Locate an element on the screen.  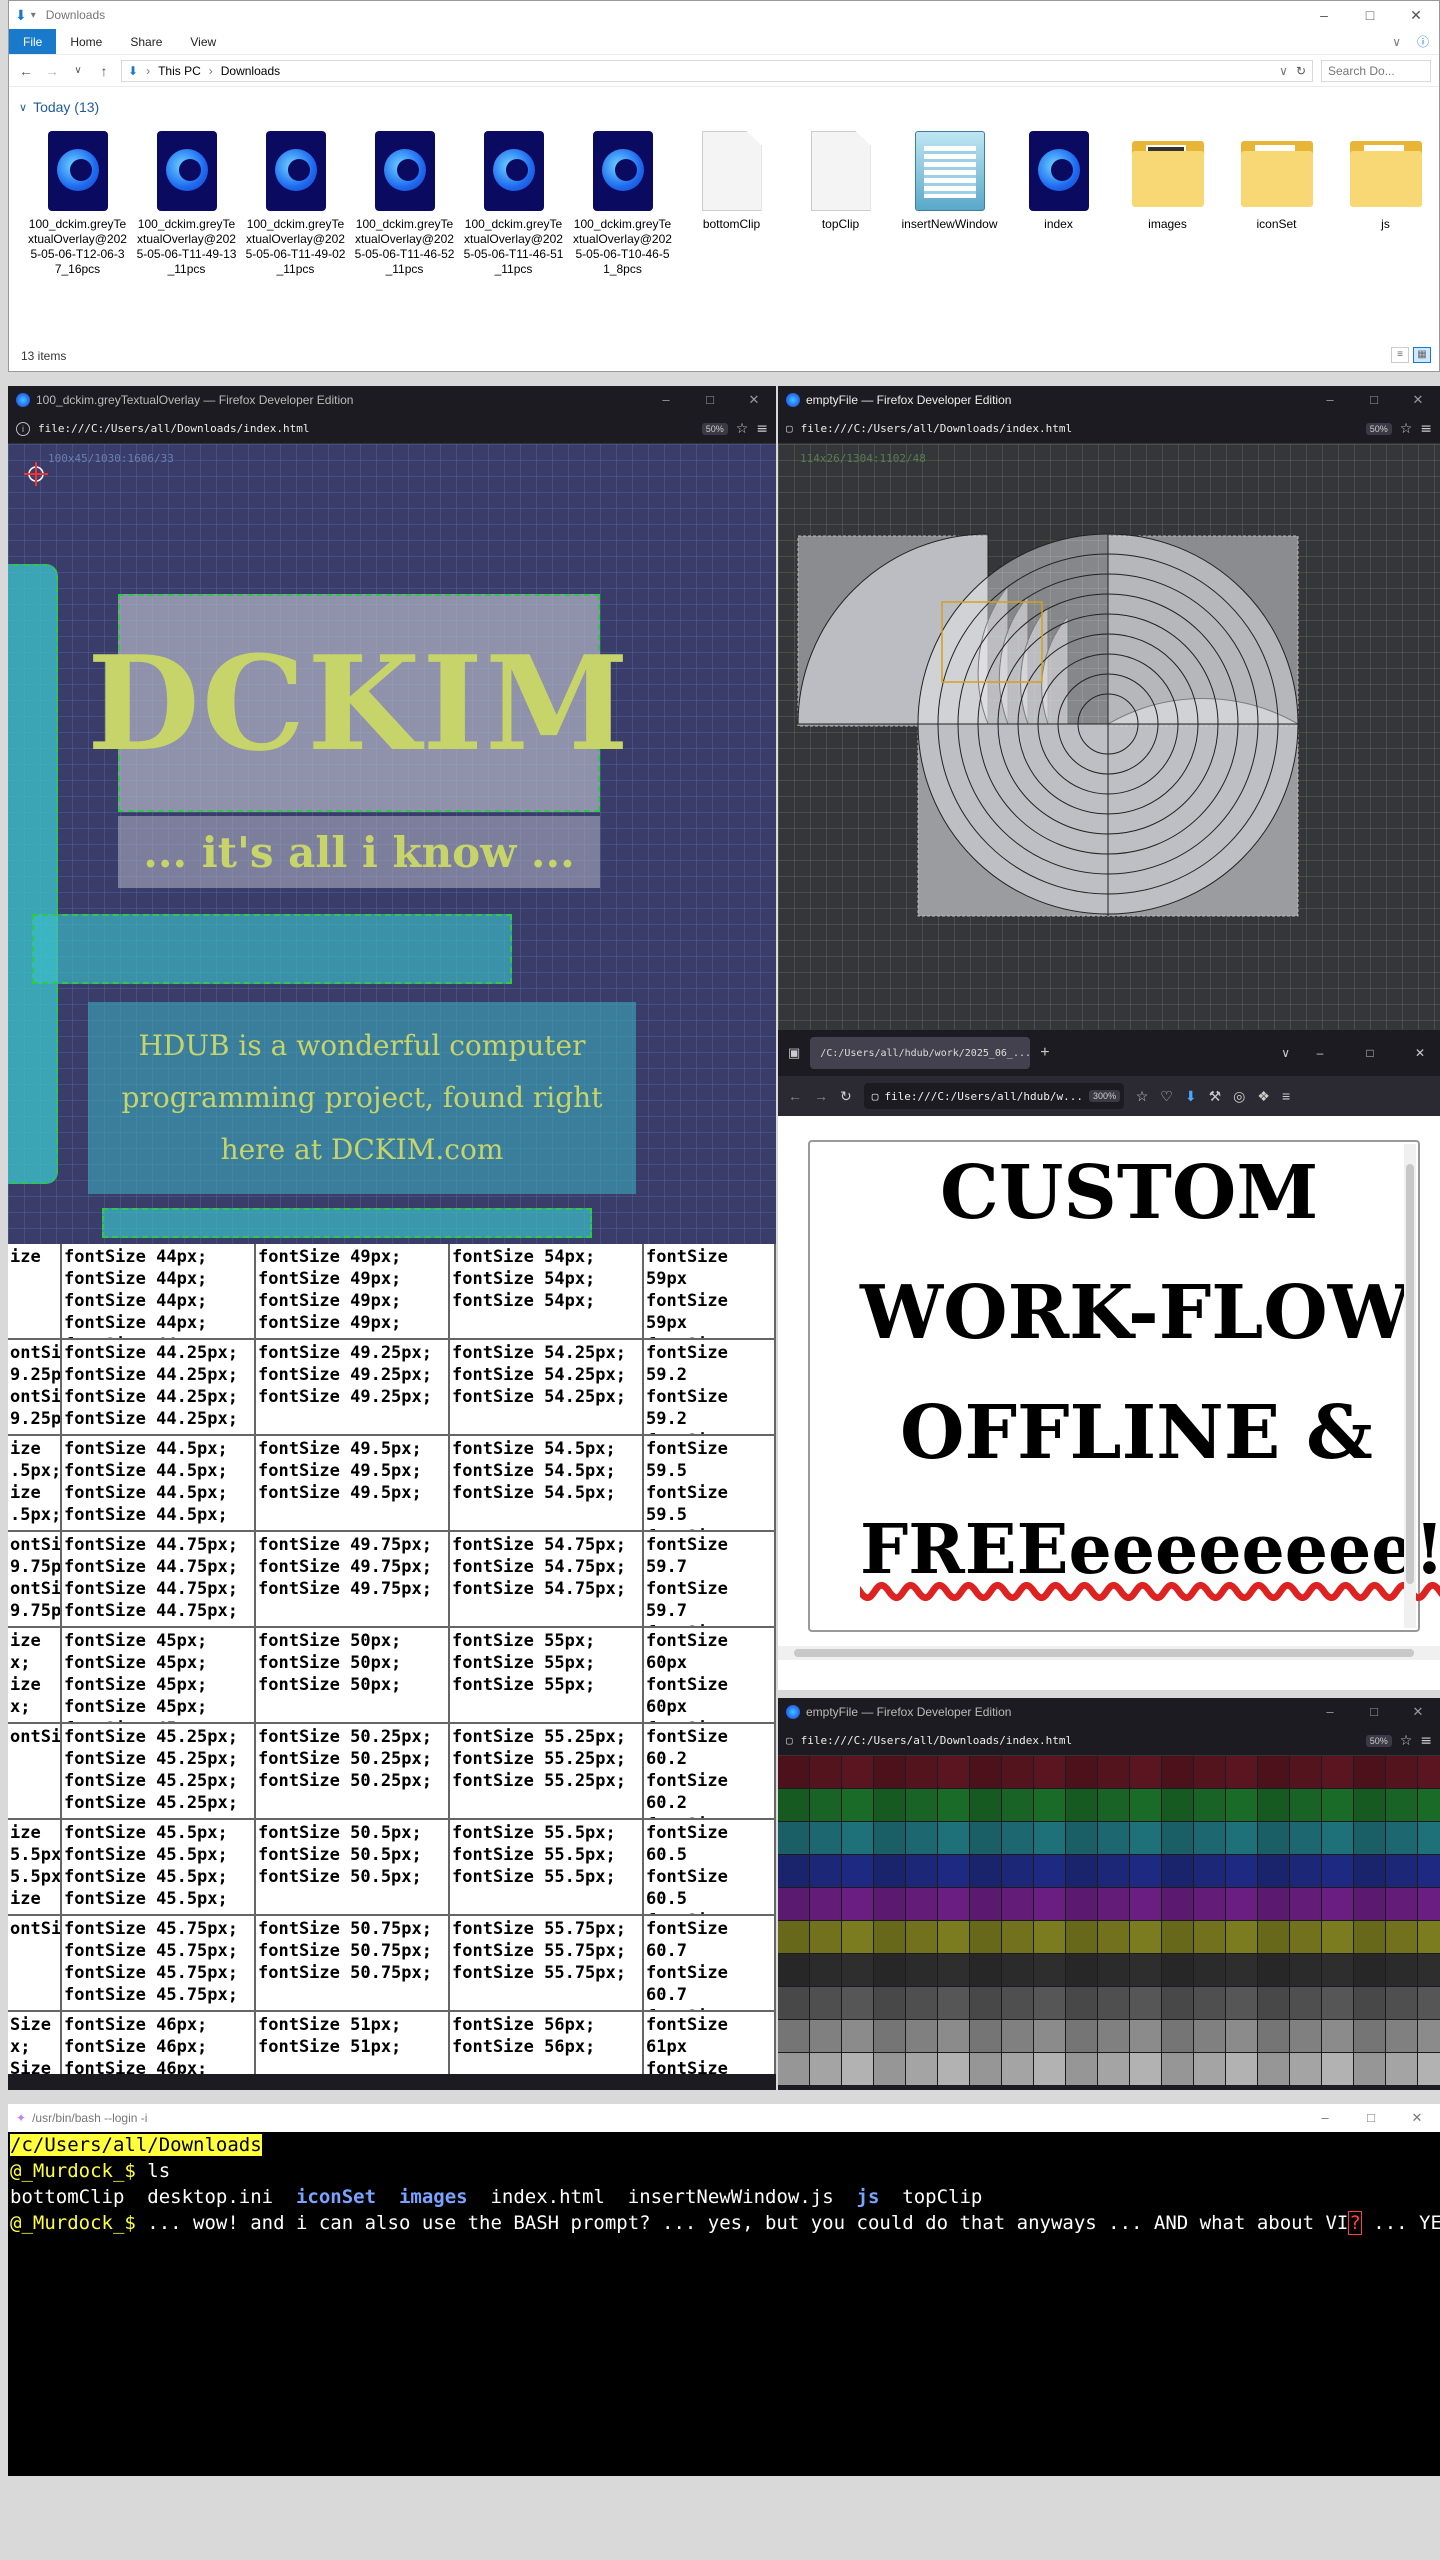
extensions-icon: ❖ is located at coordinates (1263, 1096).